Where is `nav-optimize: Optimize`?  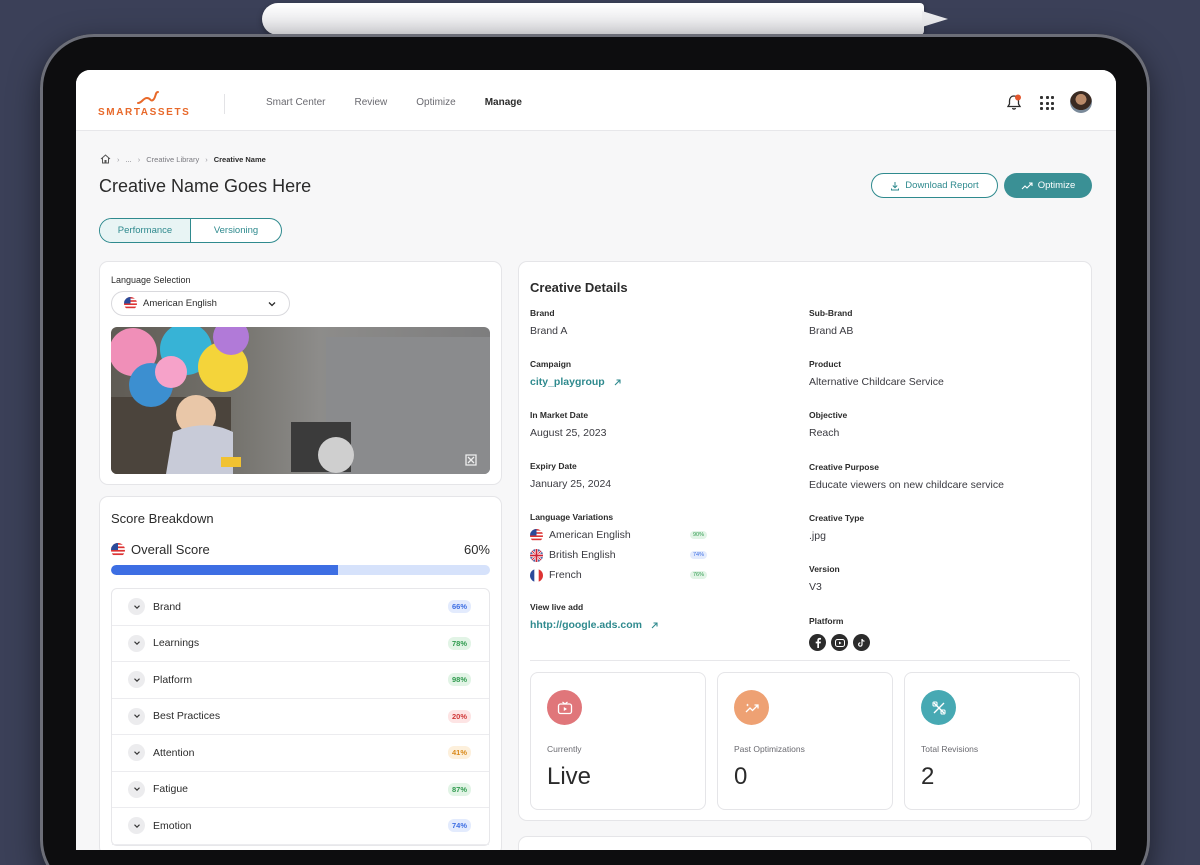 nav-optimize: Optimize is located at coordinates (435, 102).